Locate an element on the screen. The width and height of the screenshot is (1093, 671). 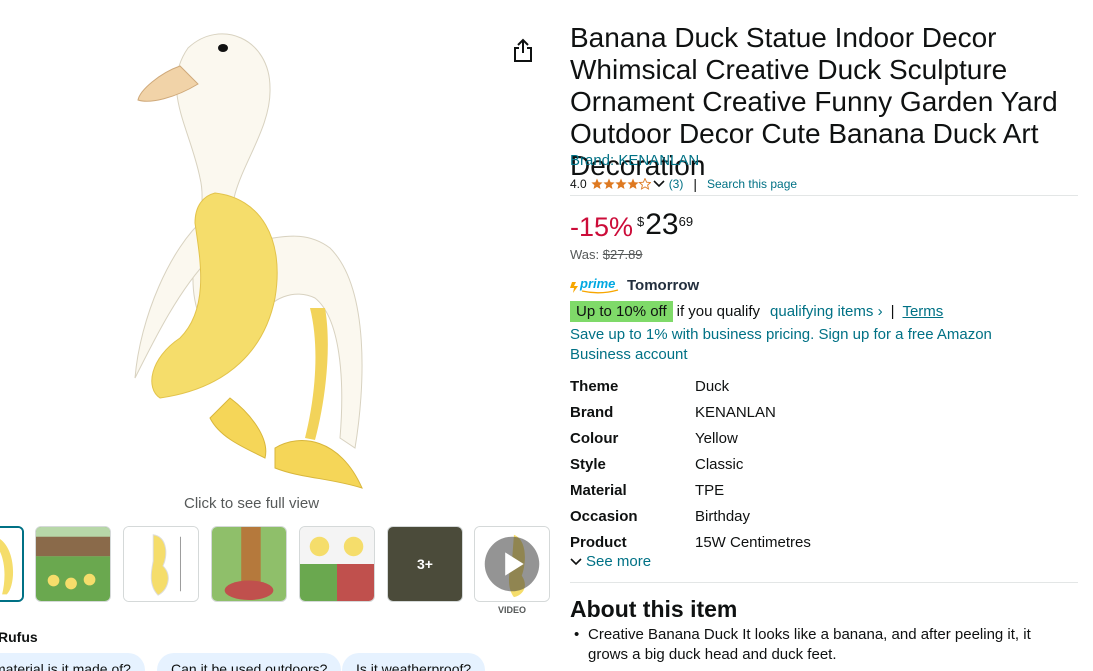
spec-row: Style Classic is located at coordinates (820, 464).